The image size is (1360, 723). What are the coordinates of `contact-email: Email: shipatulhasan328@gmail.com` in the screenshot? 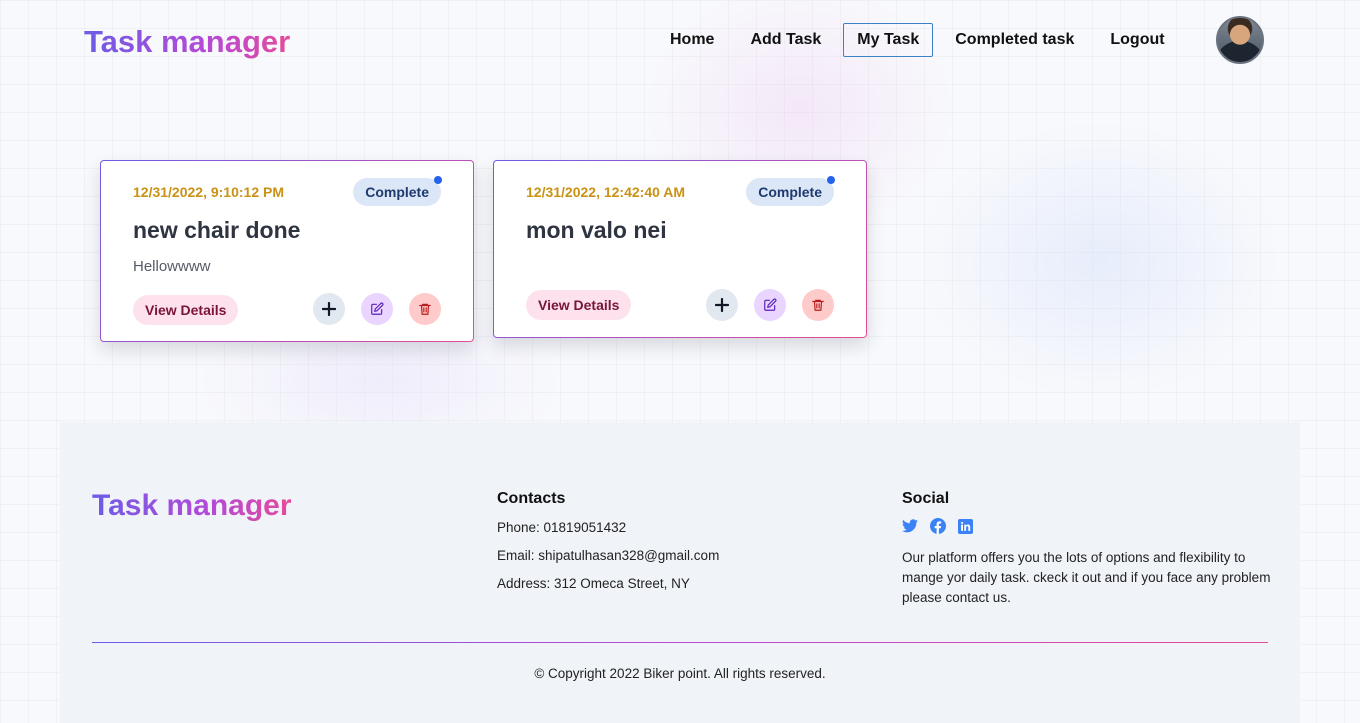 It's located at (608, 555).